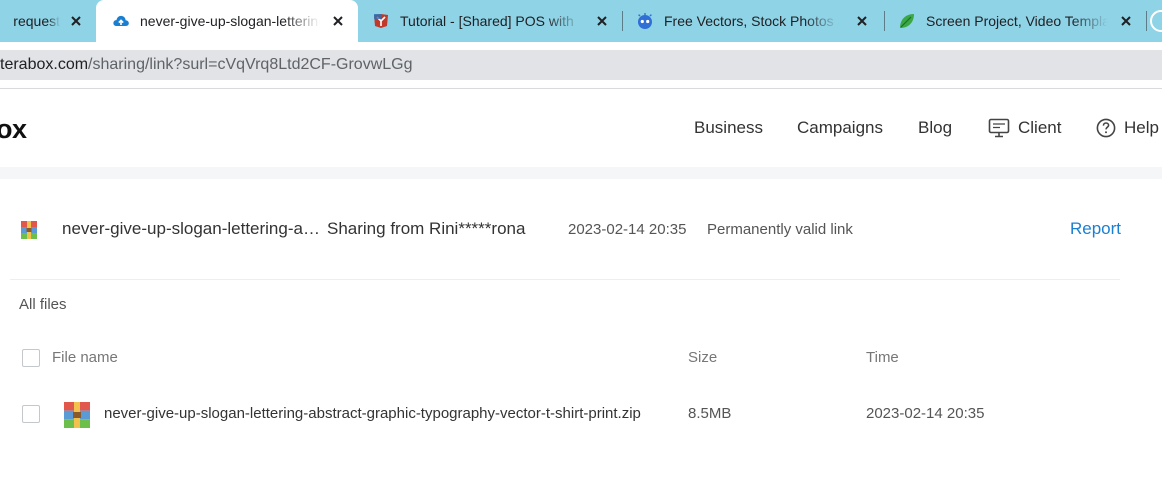 The height and width of the screenshot is (498, 1162). What do you see at coordinates (882, 357) in the screenshot?
I see `column-header-time: Time` at bounding box center [882, 357].